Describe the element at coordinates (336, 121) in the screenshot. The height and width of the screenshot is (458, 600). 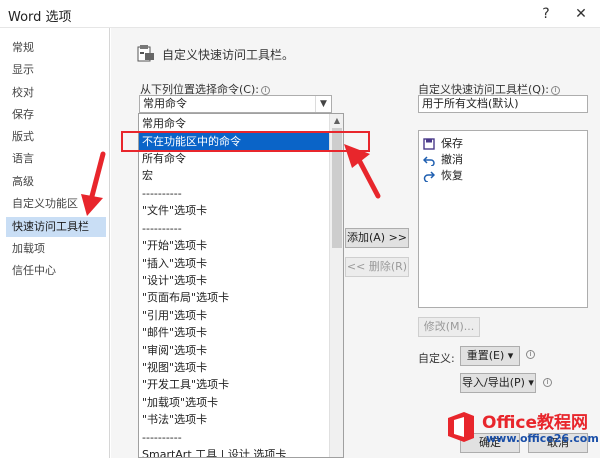
I see `scroll-up-icon: ▲` at that location.